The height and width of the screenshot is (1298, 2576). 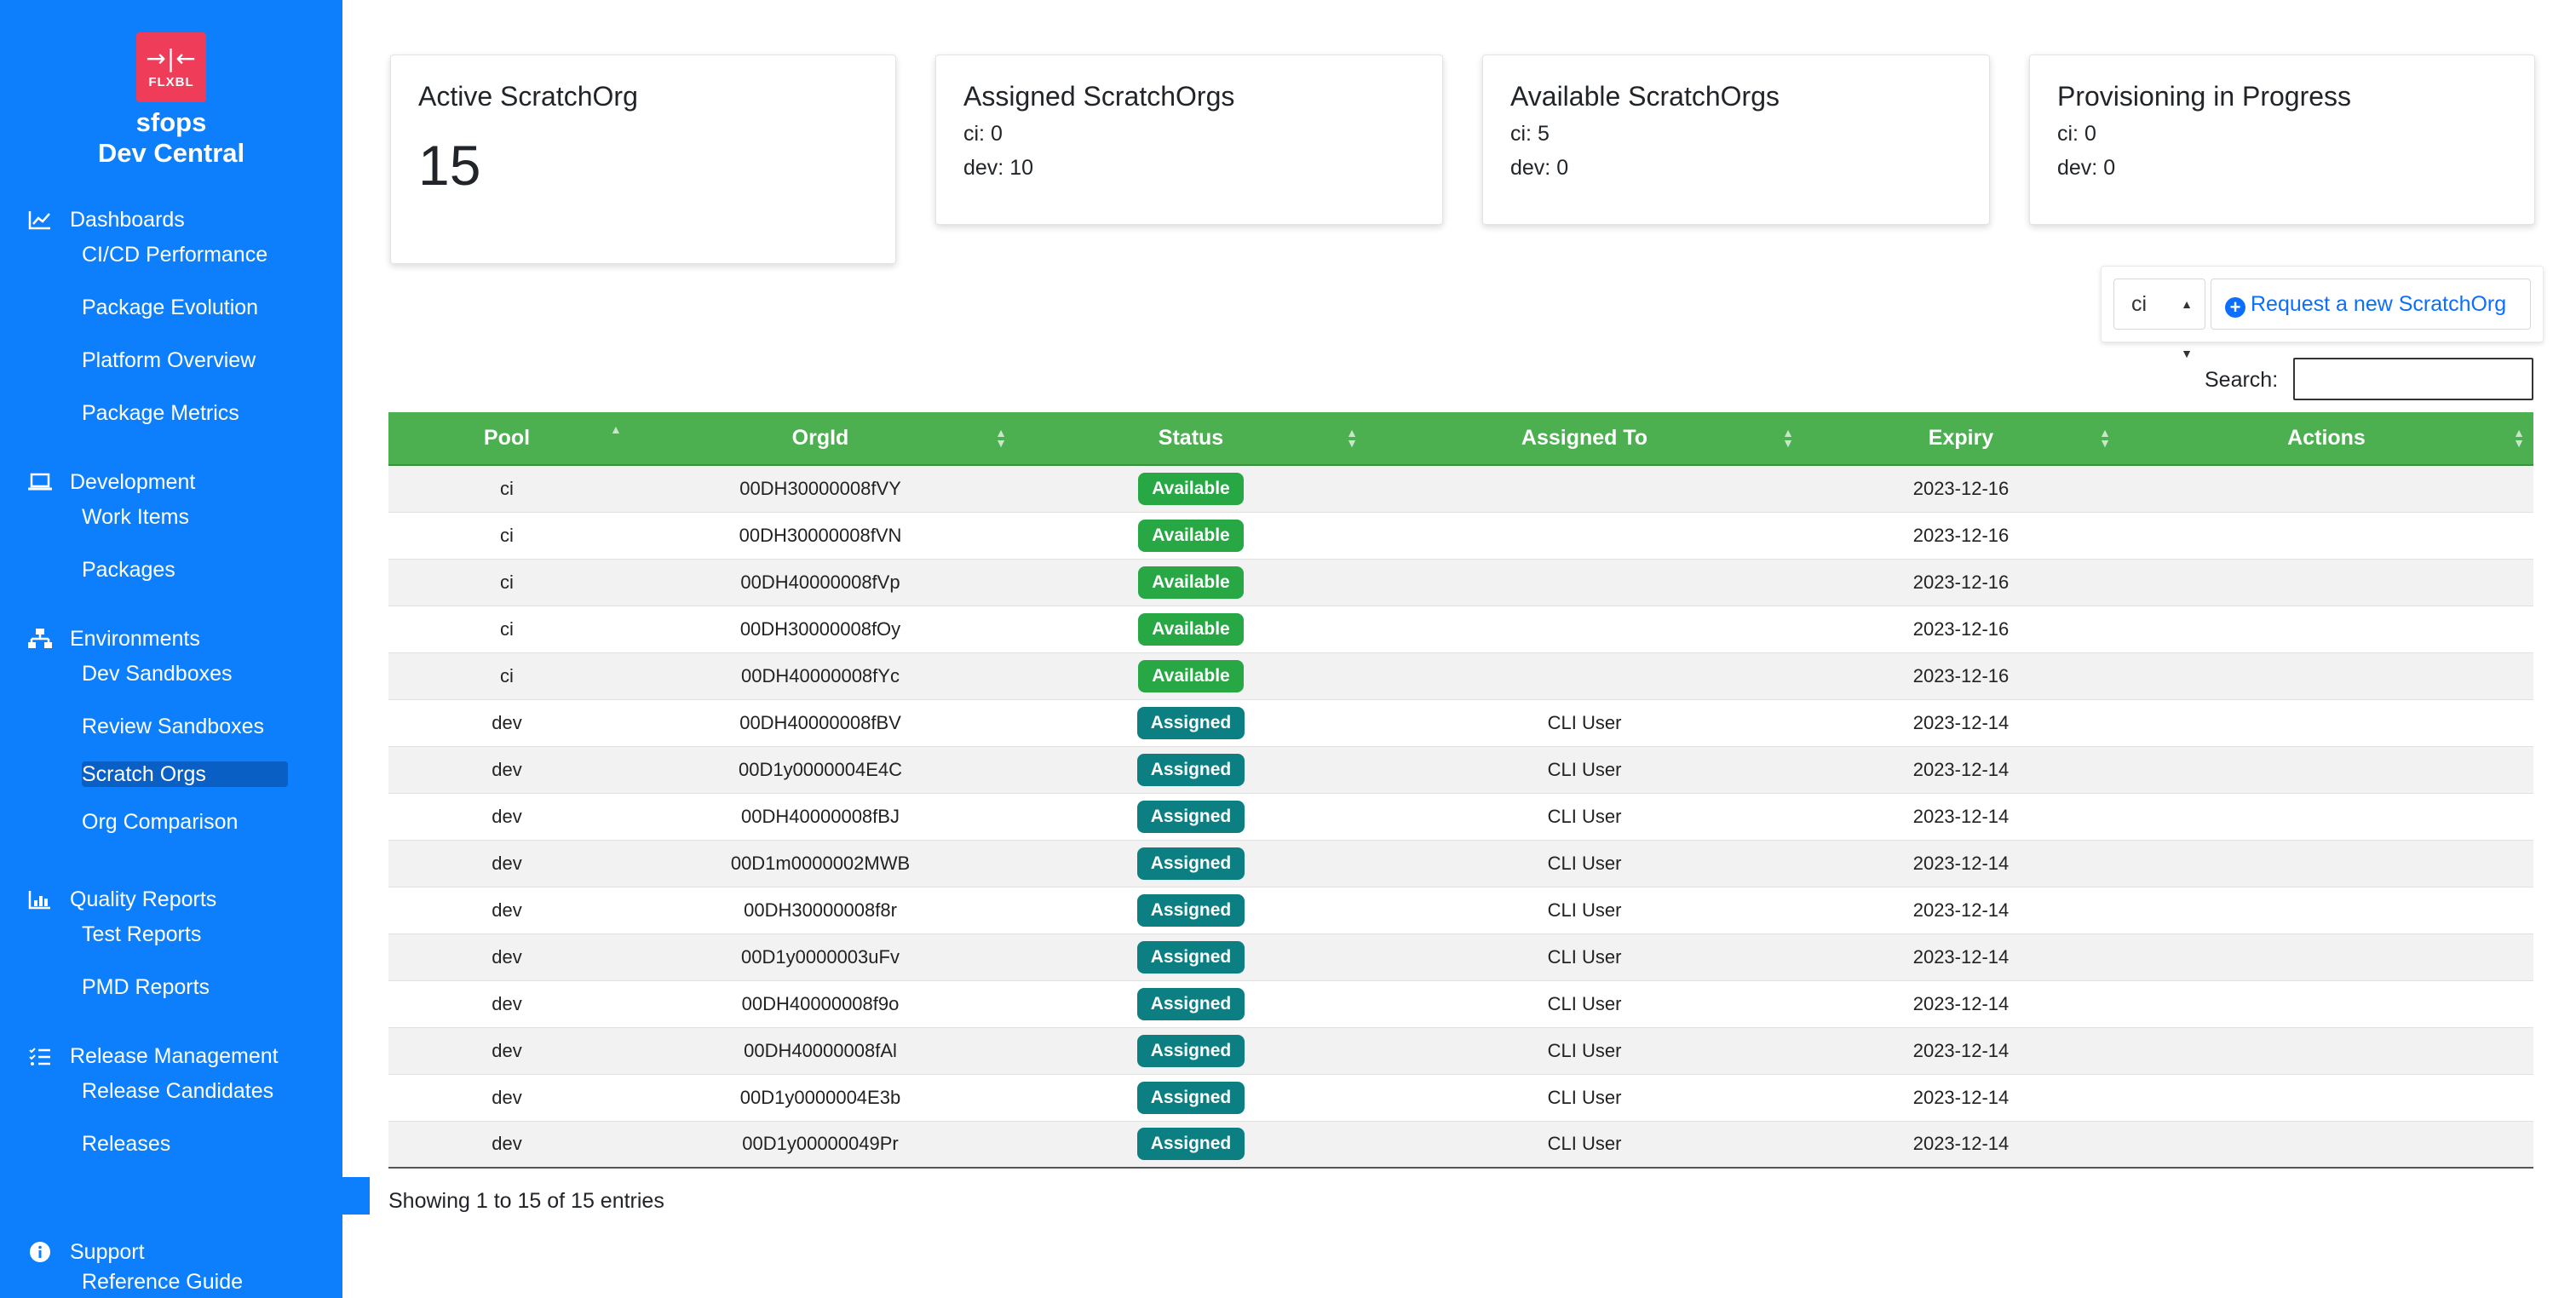 What do you see at coordinates (179, 1252) in the screenshot?
I see `section-head-support: Support` at bounding box center [179, 1252].